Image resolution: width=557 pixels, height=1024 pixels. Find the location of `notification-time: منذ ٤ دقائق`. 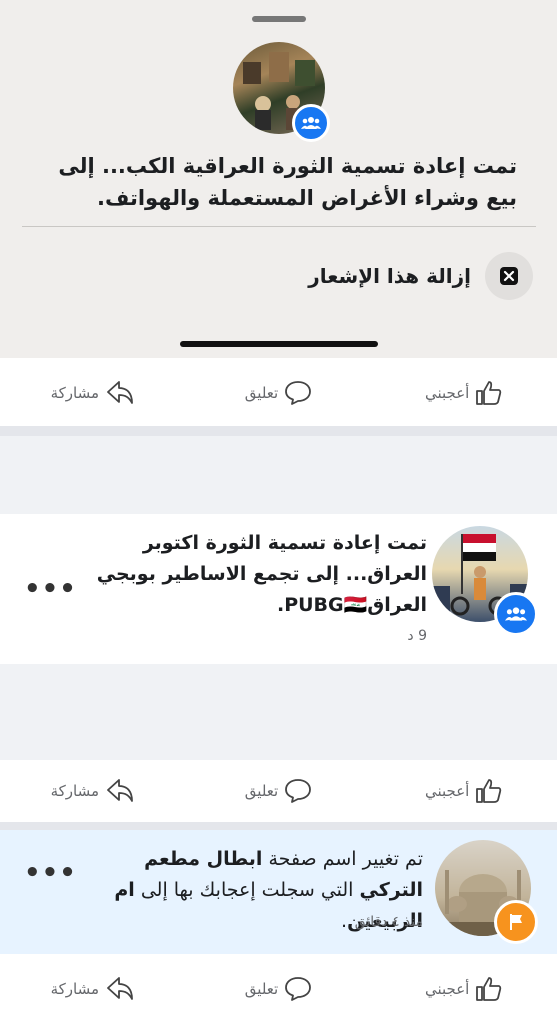

notification-time: منذ ٤ دقائق is located at coordinates (388, 922).